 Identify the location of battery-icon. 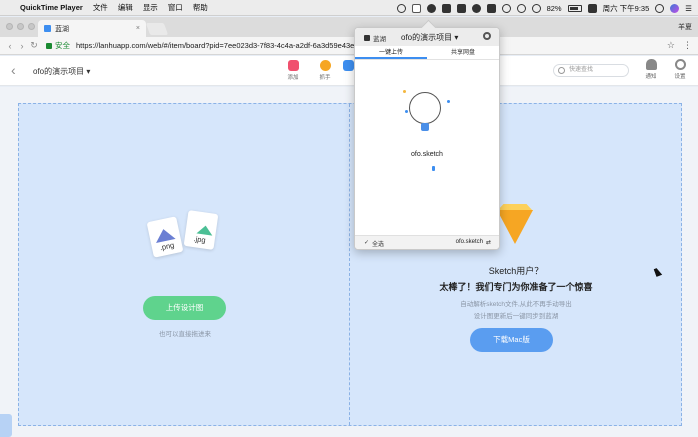
(574, 8).